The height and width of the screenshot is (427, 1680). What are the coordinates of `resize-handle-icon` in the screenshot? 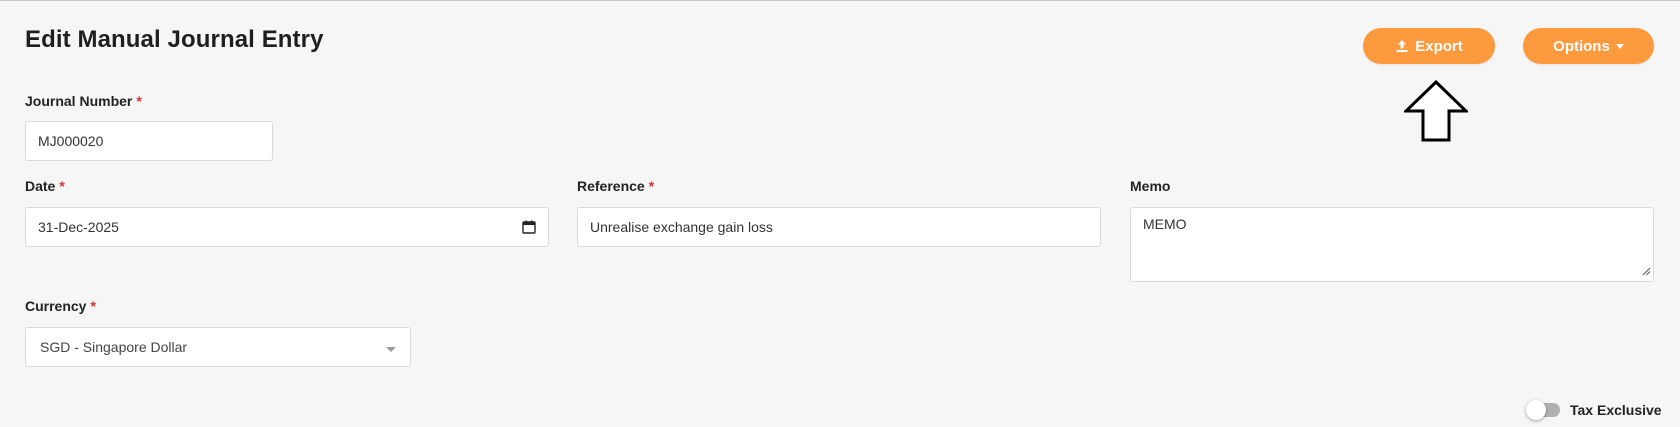 It's located at (1646, 271).